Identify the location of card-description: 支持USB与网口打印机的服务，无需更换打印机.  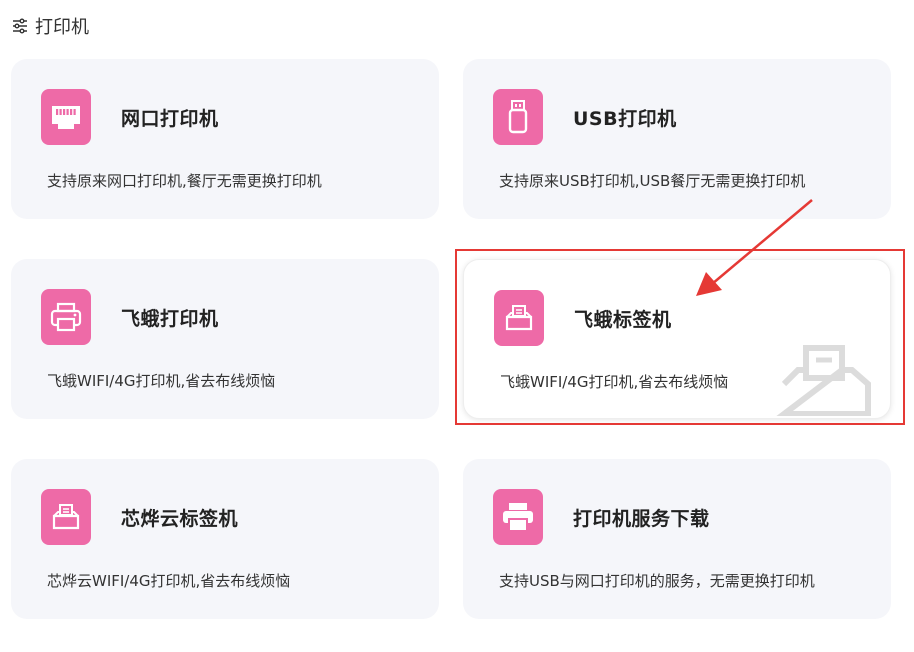
(657, 581).